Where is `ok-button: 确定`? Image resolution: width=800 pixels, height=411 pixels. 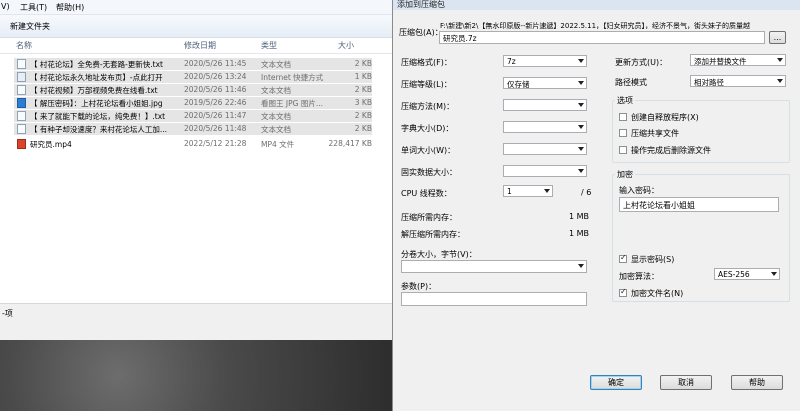 ok-button: 确定 is located at coordinates (616, 382).